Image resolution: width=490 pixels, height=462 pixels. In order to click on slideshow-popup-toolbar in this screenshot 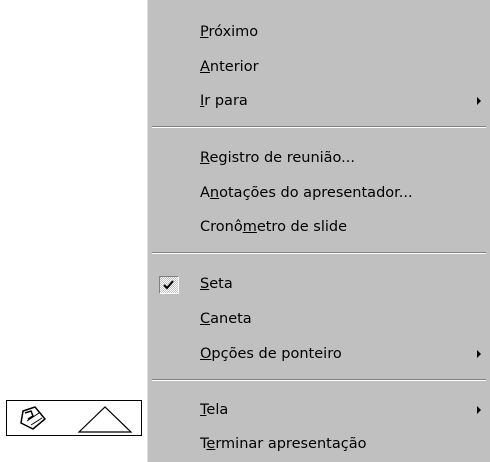, I will do `click(74, 418)`.